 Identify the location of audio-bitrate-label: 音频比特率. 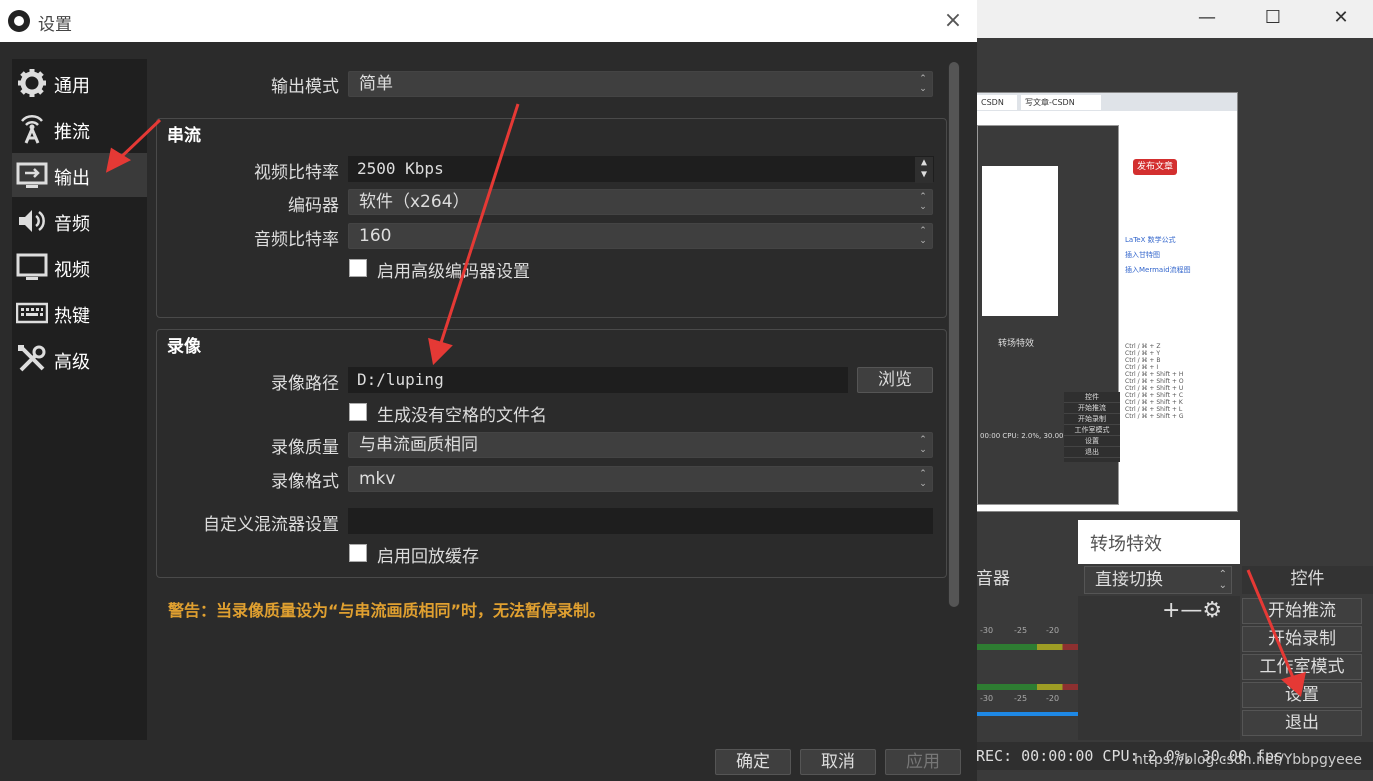
(296, 240).